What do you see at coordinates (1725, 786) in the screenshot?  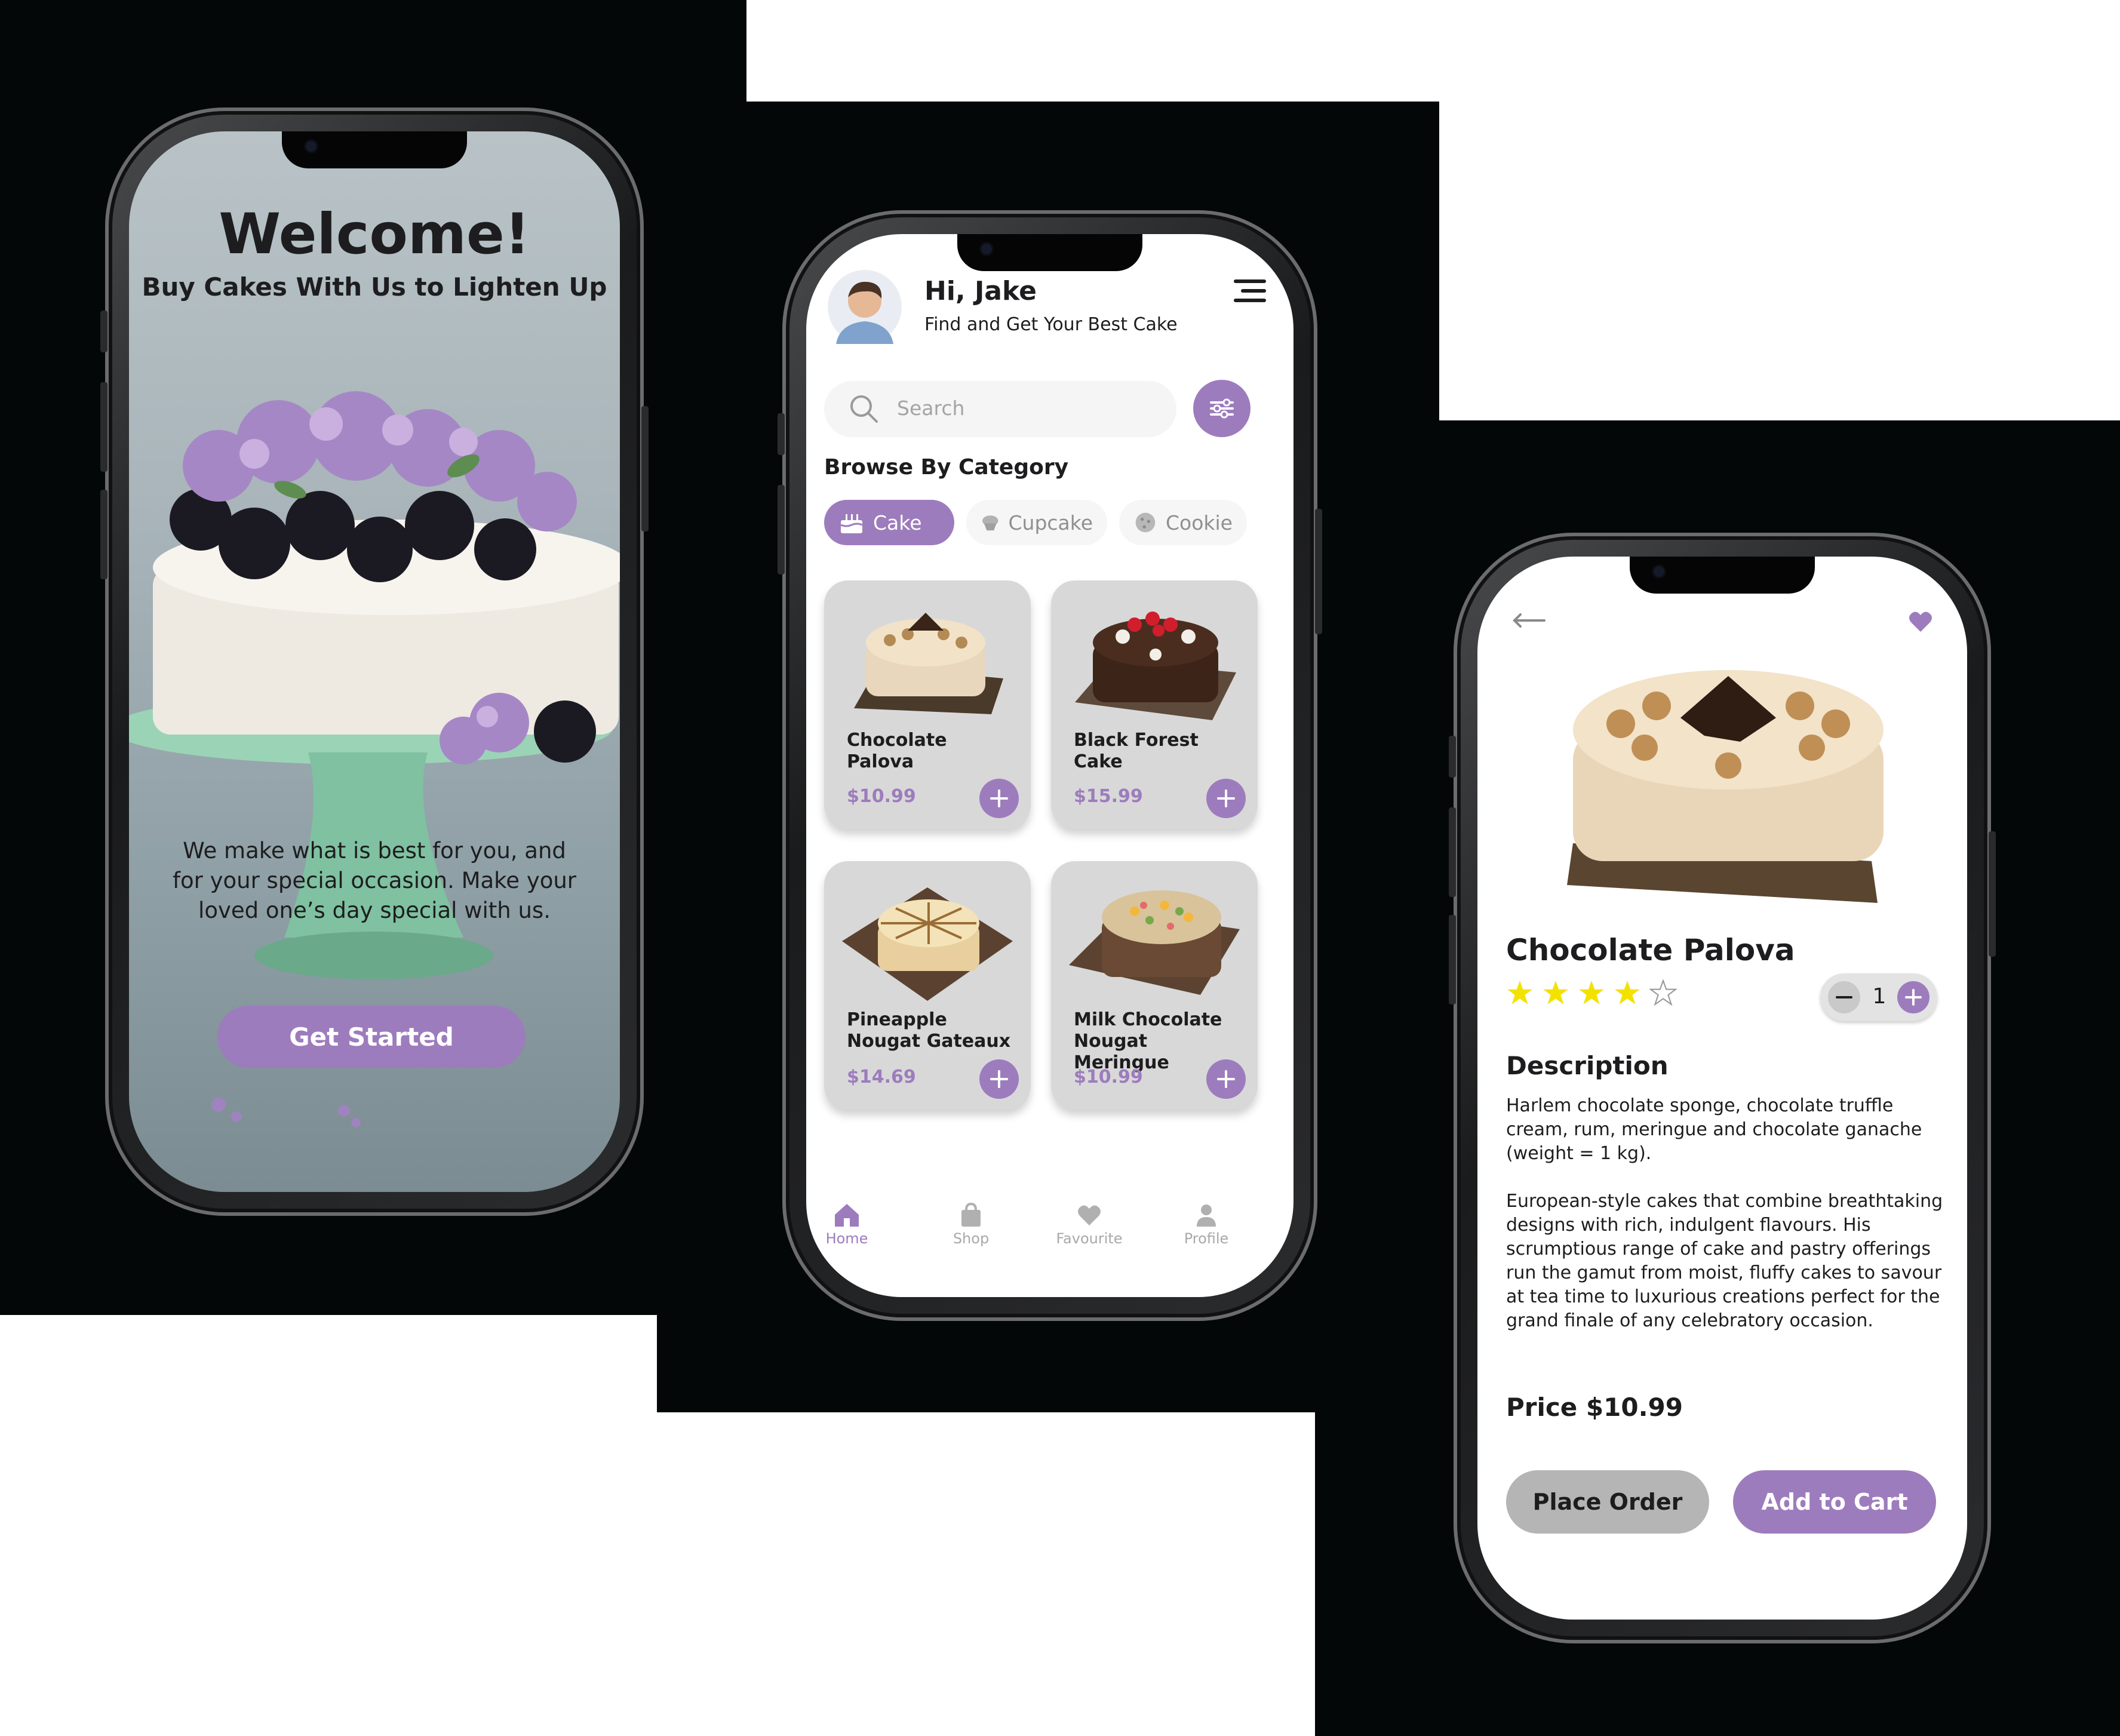 I see `product-hero-image` at bounding box center [1725, 786].